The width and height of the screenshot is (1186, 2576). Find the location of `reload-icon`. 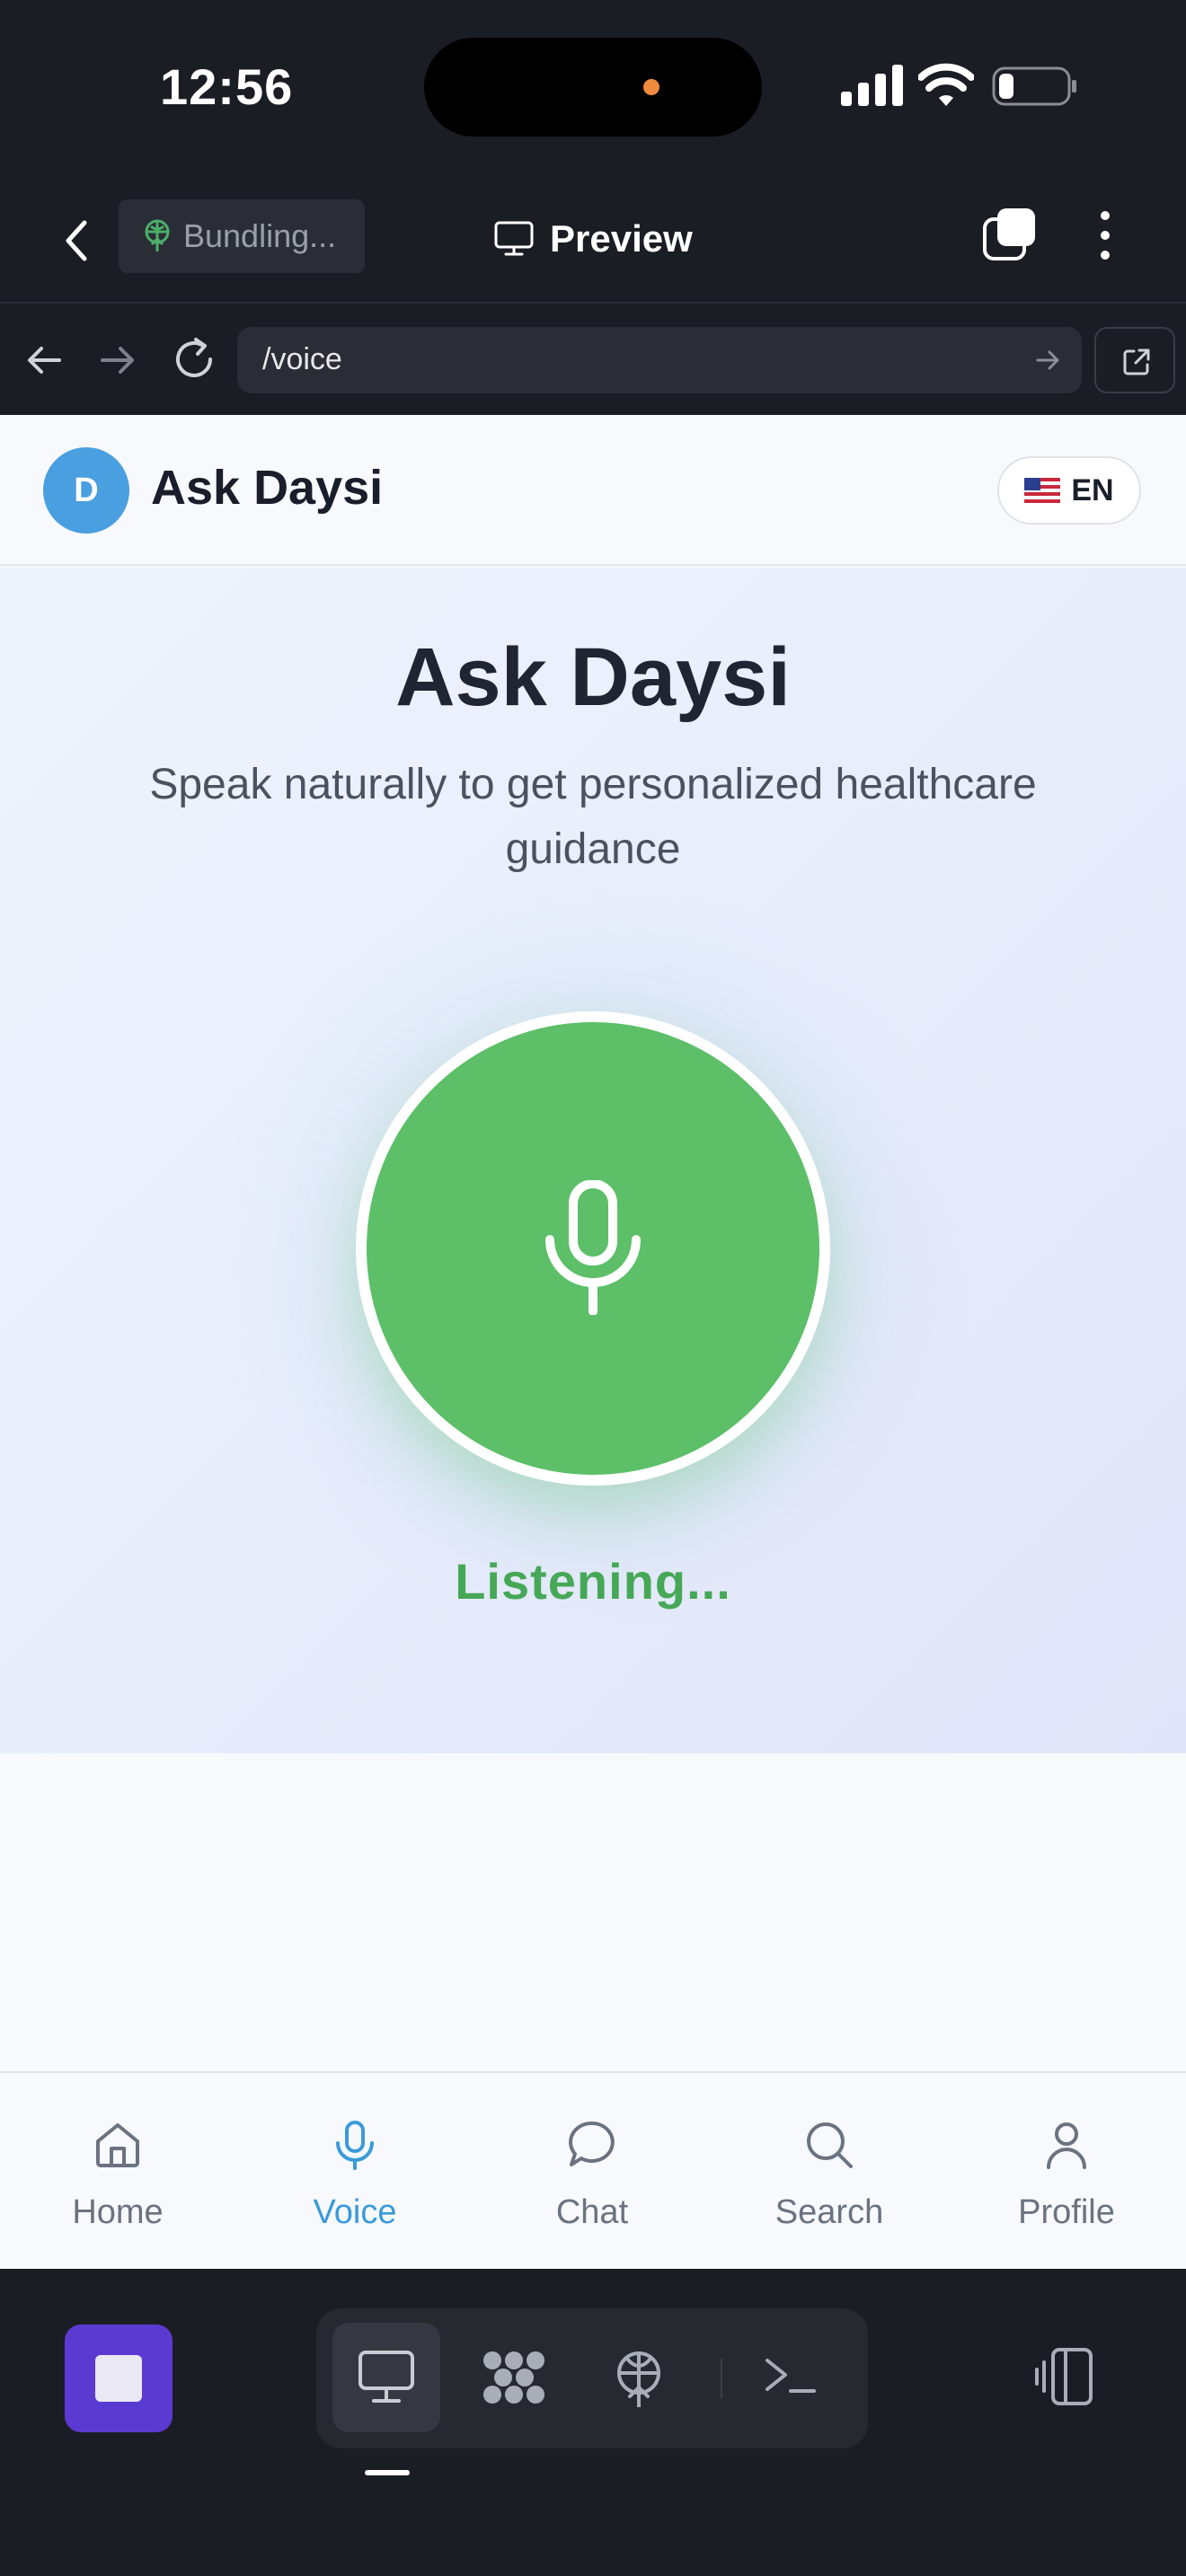

reload-icon is located at coordinates (194, 359).